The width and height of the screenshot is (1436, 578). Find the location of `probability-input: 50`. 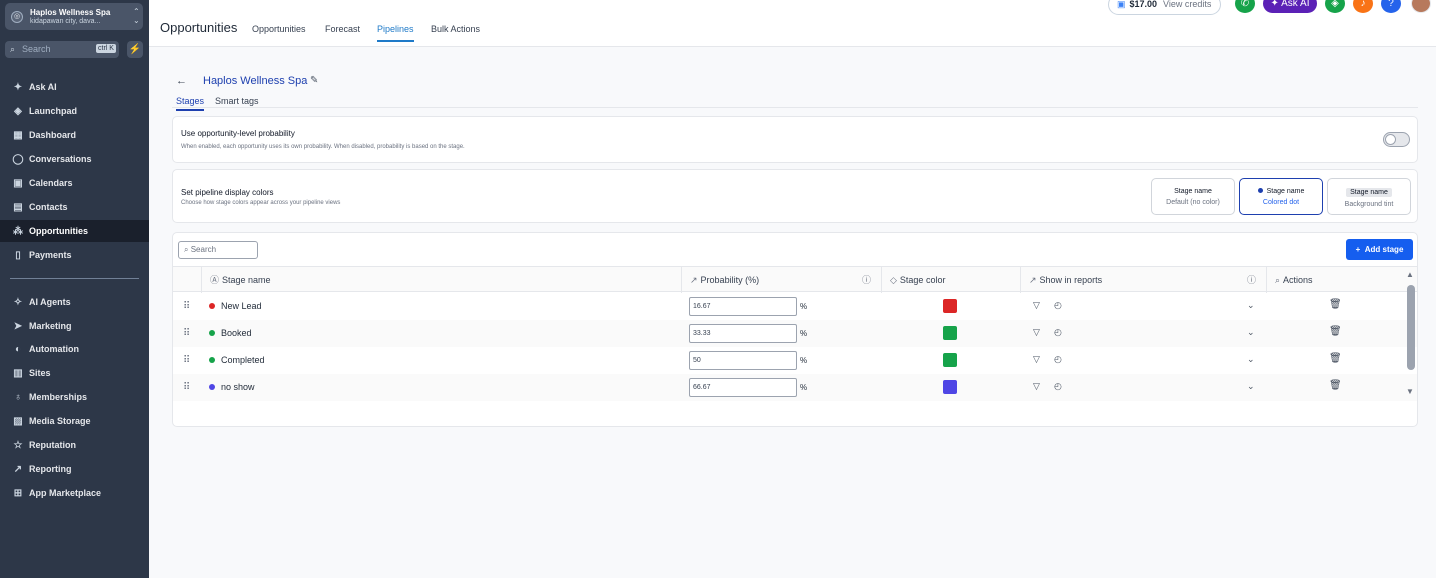

probability-input: 50 is located at coordinates (743, 360).